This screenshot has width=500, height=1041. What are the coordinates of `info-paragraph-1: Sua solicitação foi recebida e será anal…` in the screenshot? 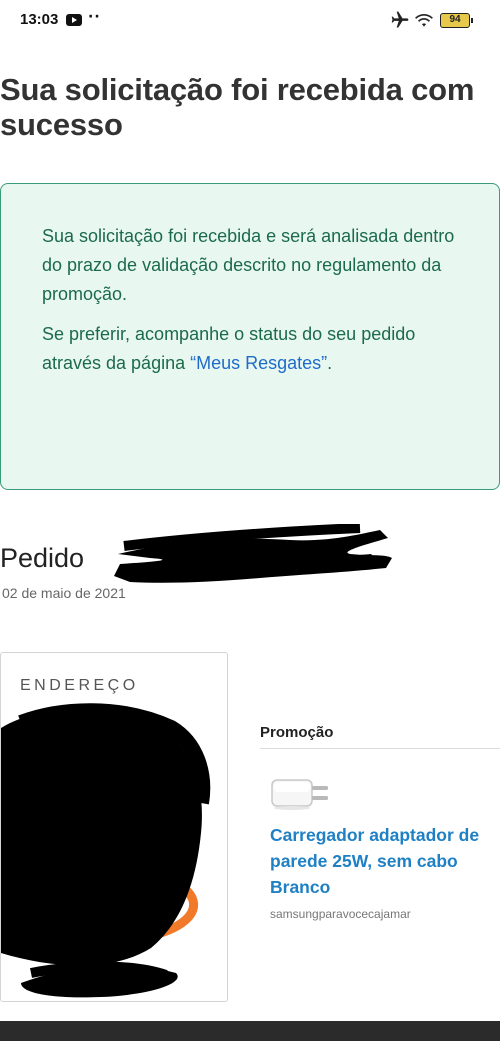 It's located at (248, 265).